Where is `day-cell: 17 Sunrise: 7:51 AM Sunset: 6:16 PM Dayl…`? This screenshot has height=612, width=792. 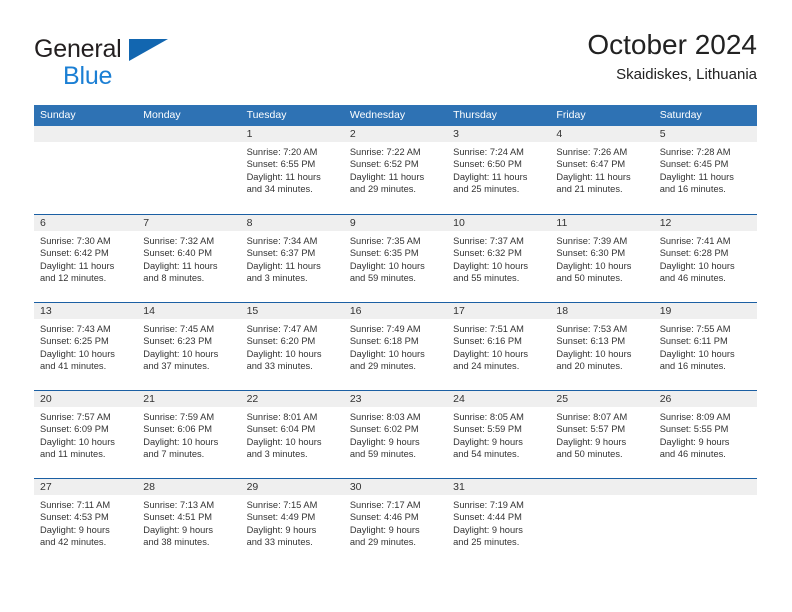
day-cell: 17 Sunrise: 7:51 AM Sunset: 6:16 PM Dayl… is located at coordinates (499, 346).